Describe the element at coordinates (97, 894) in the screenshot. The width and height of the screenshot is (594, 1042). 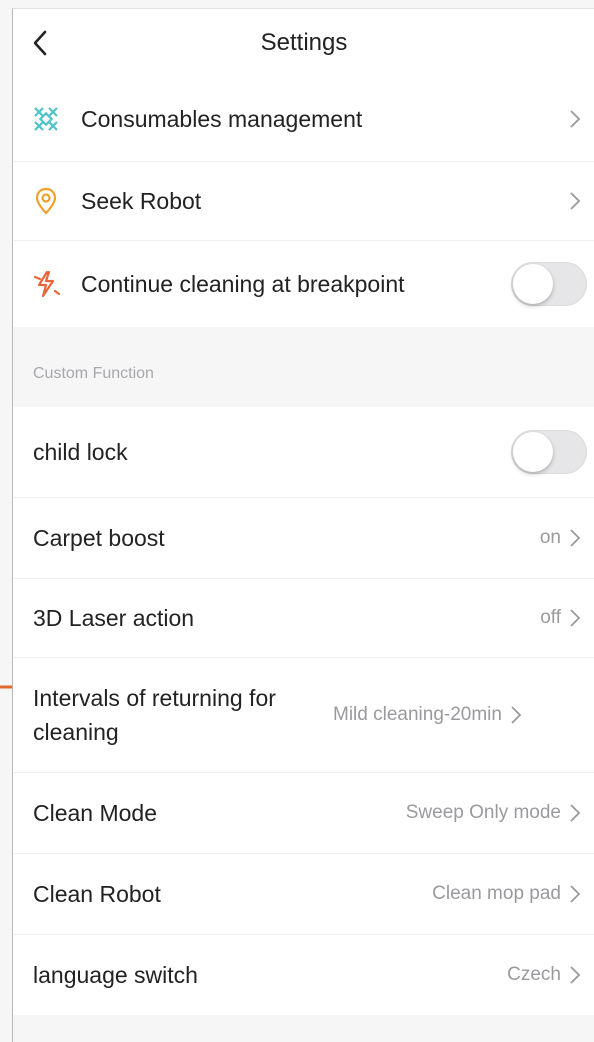
I see `row-label: Clean Robot` at that location.